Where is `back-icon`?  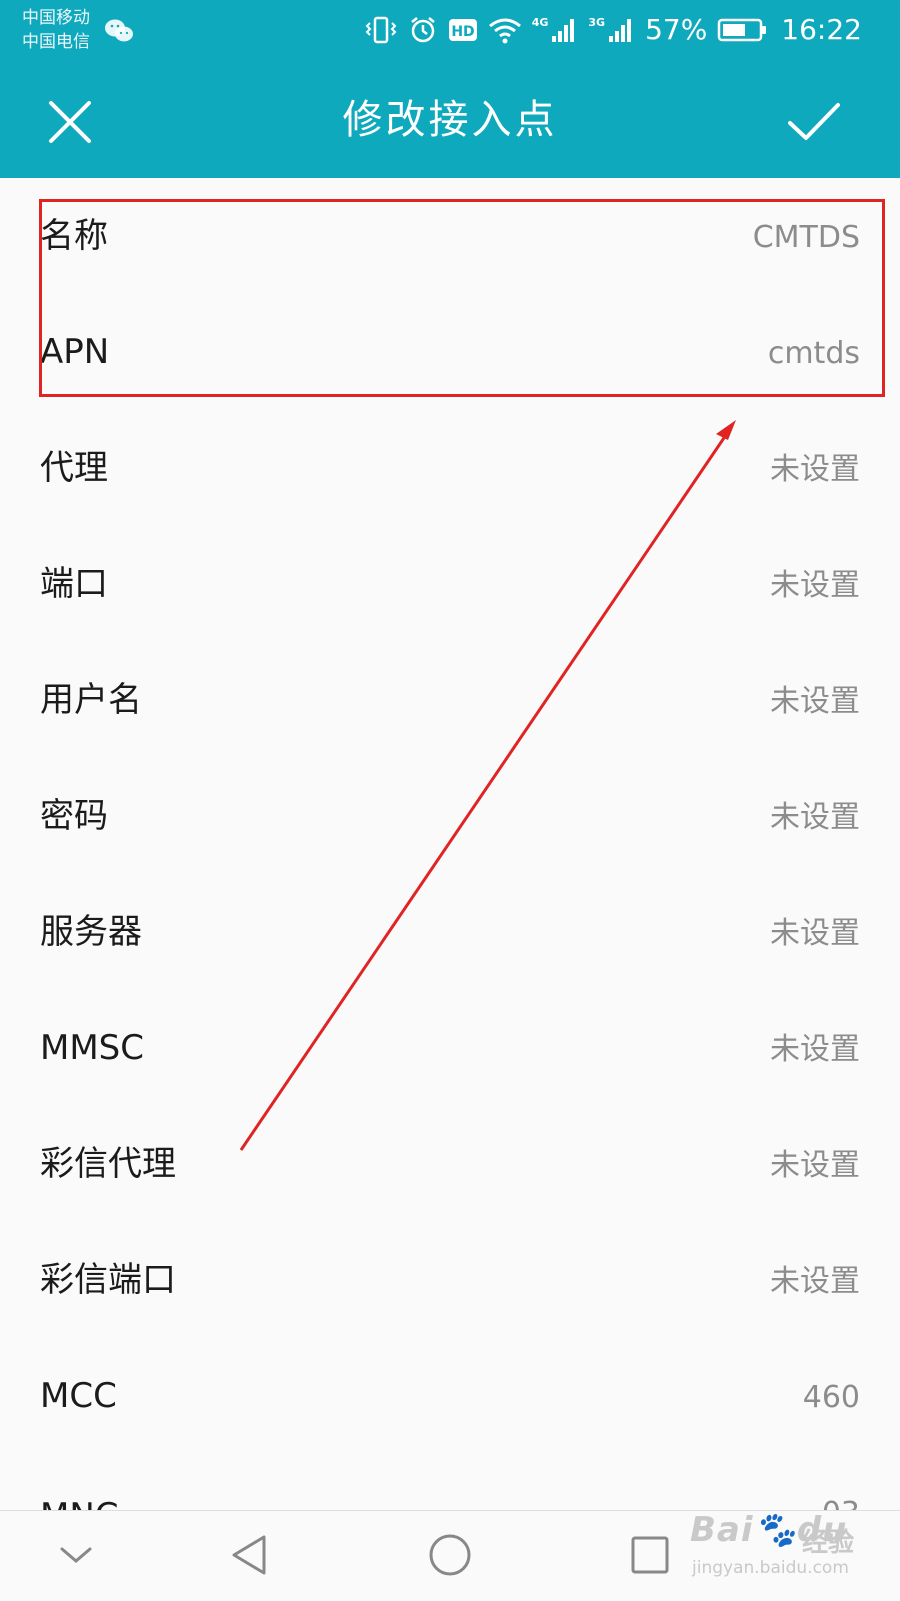 back-icon is located at coordinates (249, 1555).